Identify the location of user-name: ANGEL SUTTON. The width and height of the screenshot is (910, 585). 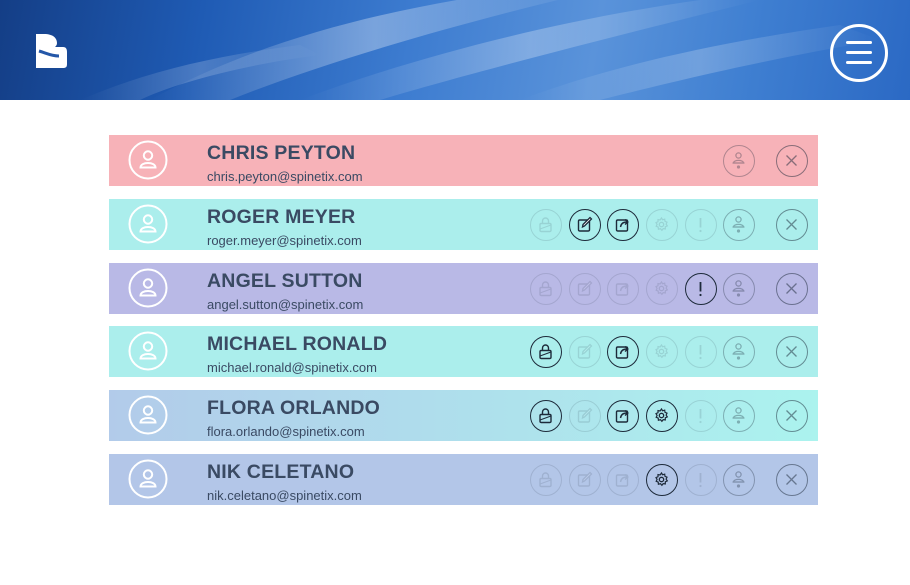
(285, 280).